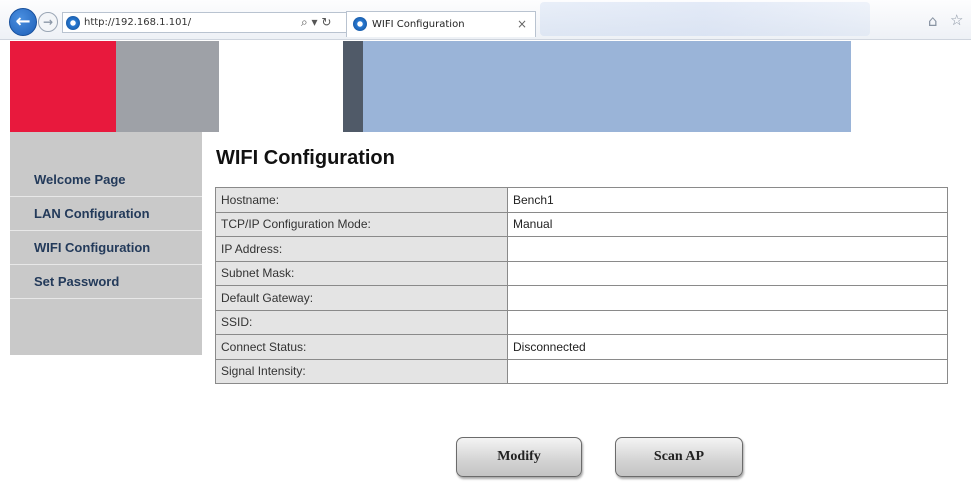 The height and width of the screenshot is (504, 971). What do you see at coordinates (361, 322) in the screenshot?
I see `row-label: SSID:` at bounding box center [361, 322].